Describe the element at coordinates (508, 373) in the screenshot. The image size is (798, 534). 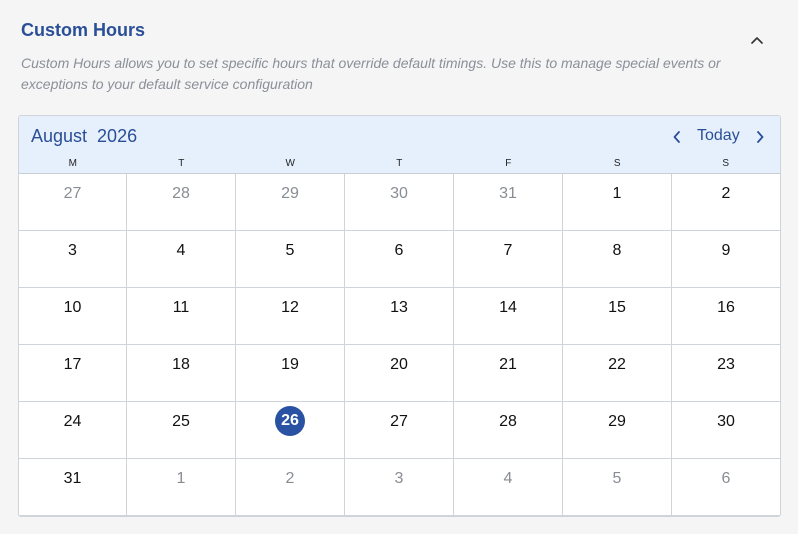
I see `calendar-day: 21` at that location.